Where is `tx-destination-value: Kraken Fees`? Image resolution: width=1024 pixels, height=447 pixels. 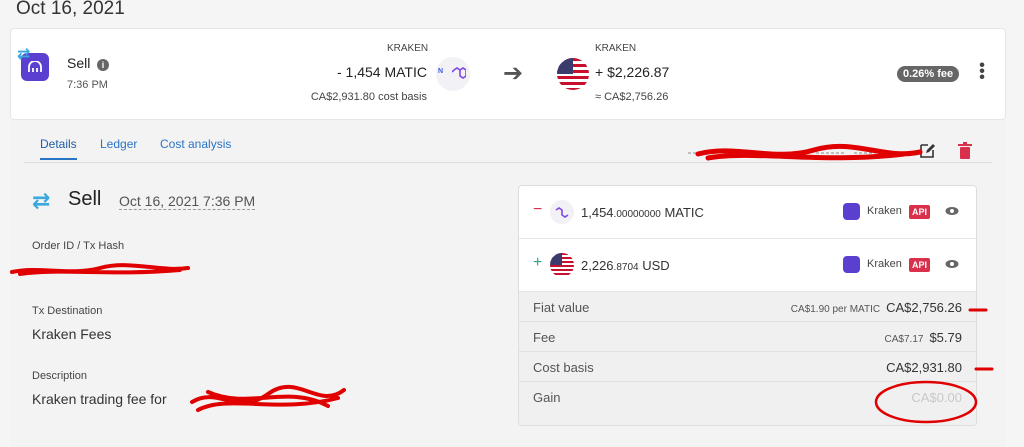
tx-destination-value: Kraken Fees is located at coordinates (72, 334).